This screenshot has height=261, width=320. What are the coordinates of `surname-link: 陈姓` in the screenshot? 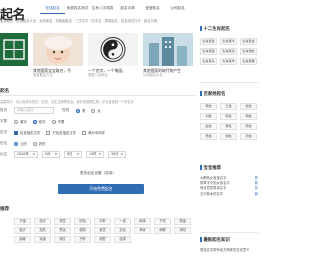 It's located at (228, 116).